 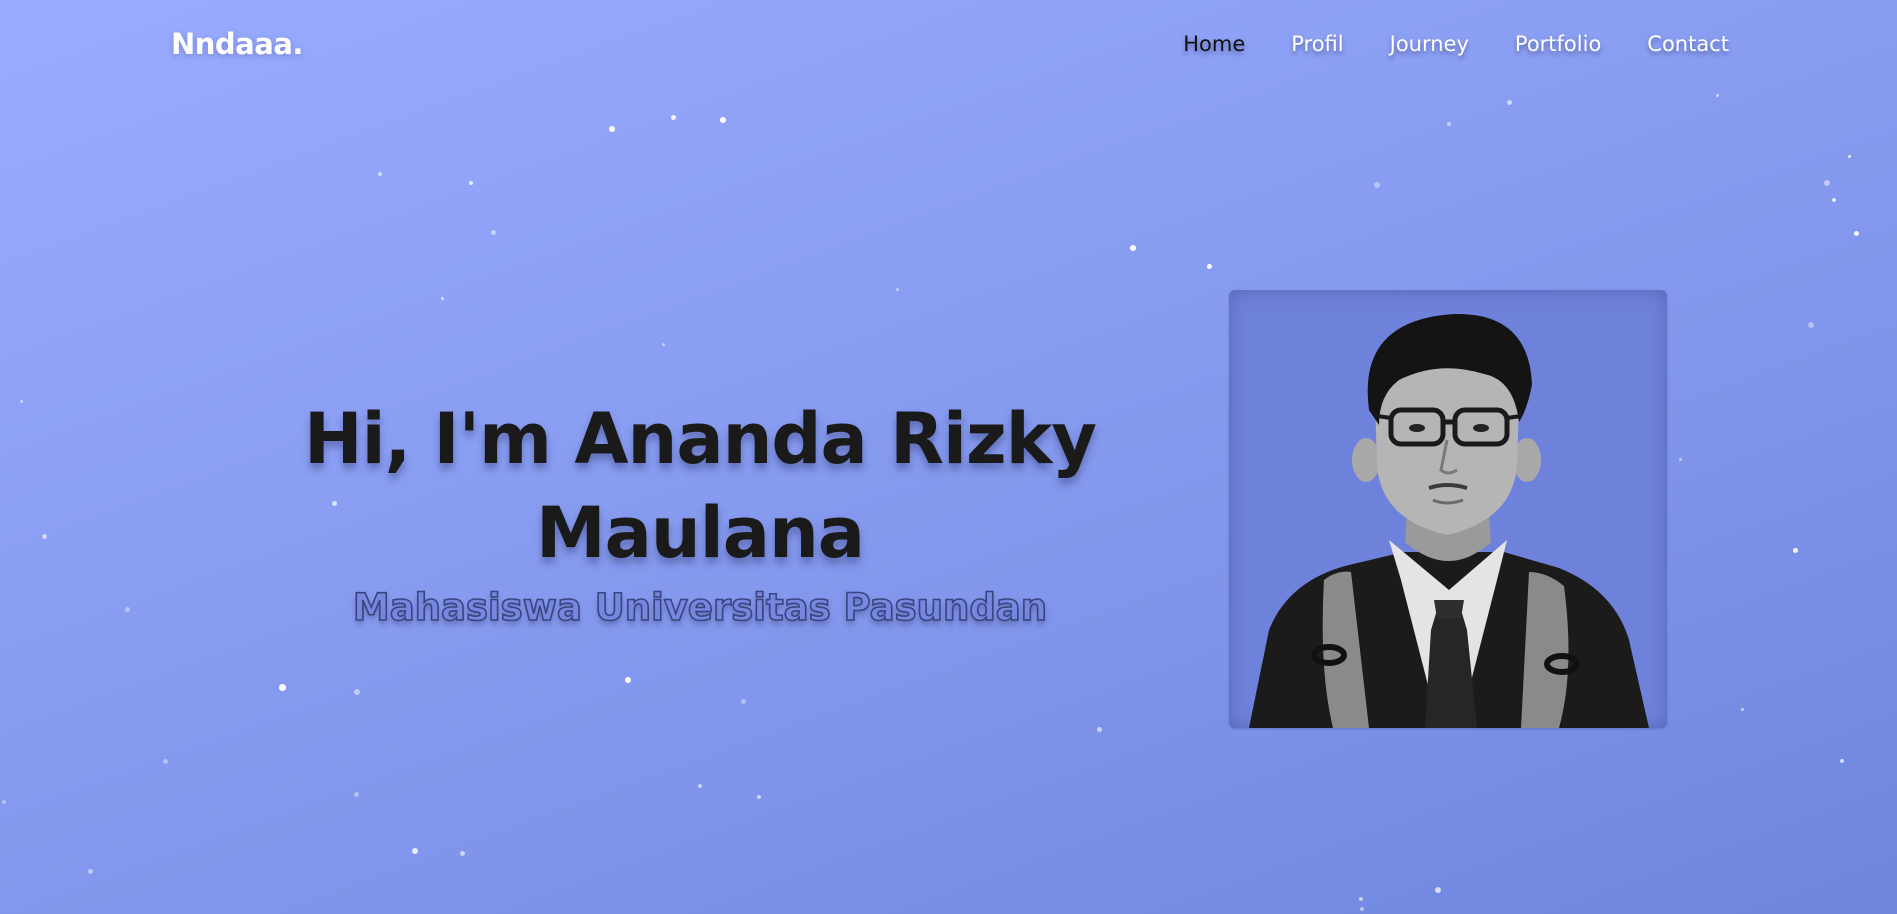 I want to click on nav-link-portfolio: Portfolio, so click(x=1558, y=44).